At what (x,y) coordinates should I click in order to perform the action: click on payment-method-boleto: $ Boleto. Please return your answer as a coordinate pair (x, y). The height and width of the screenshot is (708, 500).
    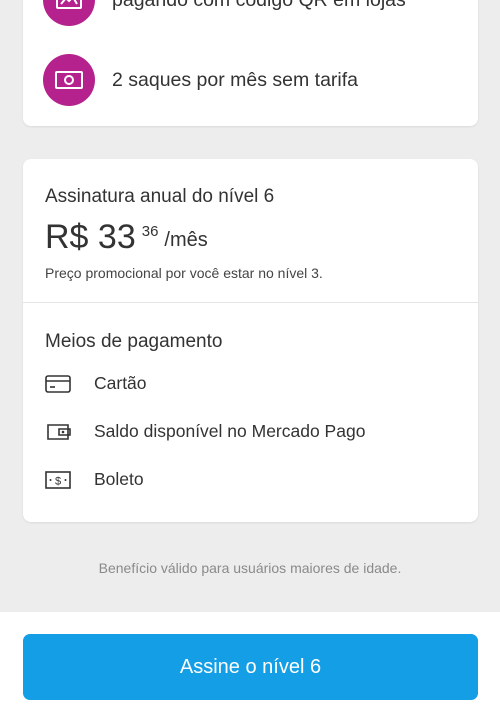
    Looking at the image, I should click on (94, 479).